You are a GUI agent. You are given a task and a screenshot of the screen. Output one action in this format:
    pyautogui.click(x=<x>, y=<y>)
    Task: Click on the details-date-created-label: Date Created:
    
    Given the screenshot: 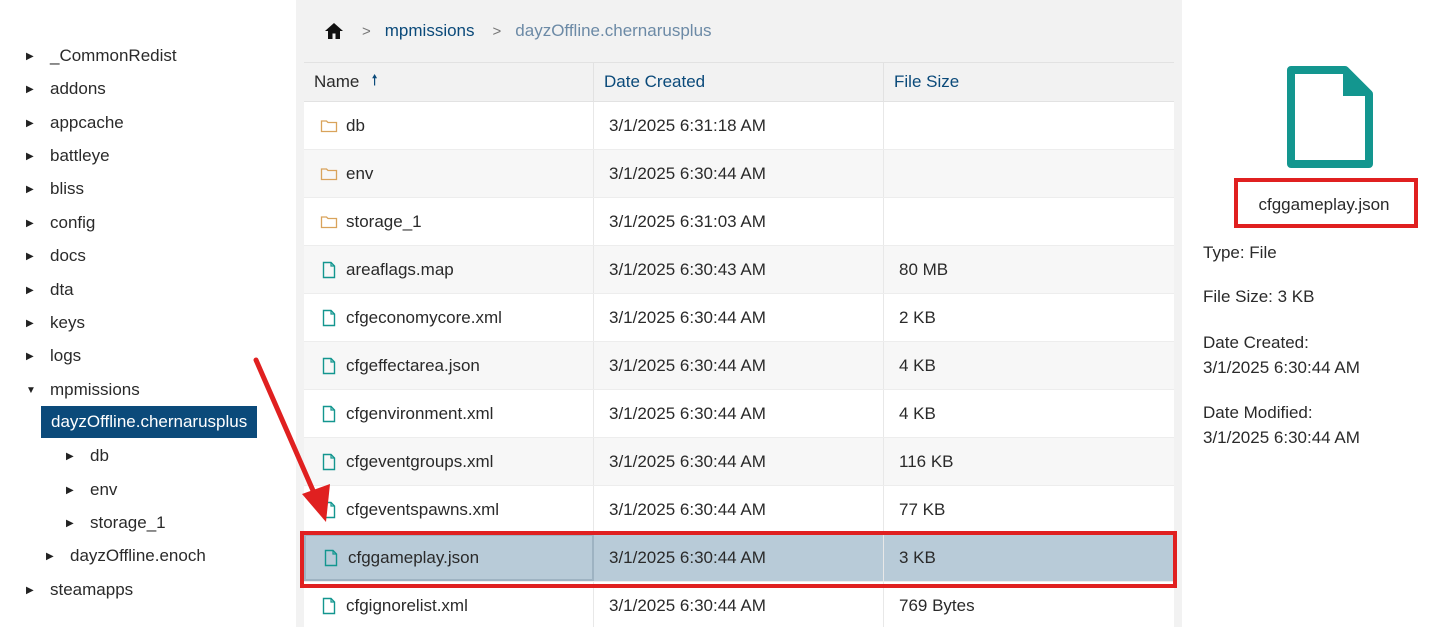 What is the action you would take?
    pyautogui.click(x=1256, y=342)
    